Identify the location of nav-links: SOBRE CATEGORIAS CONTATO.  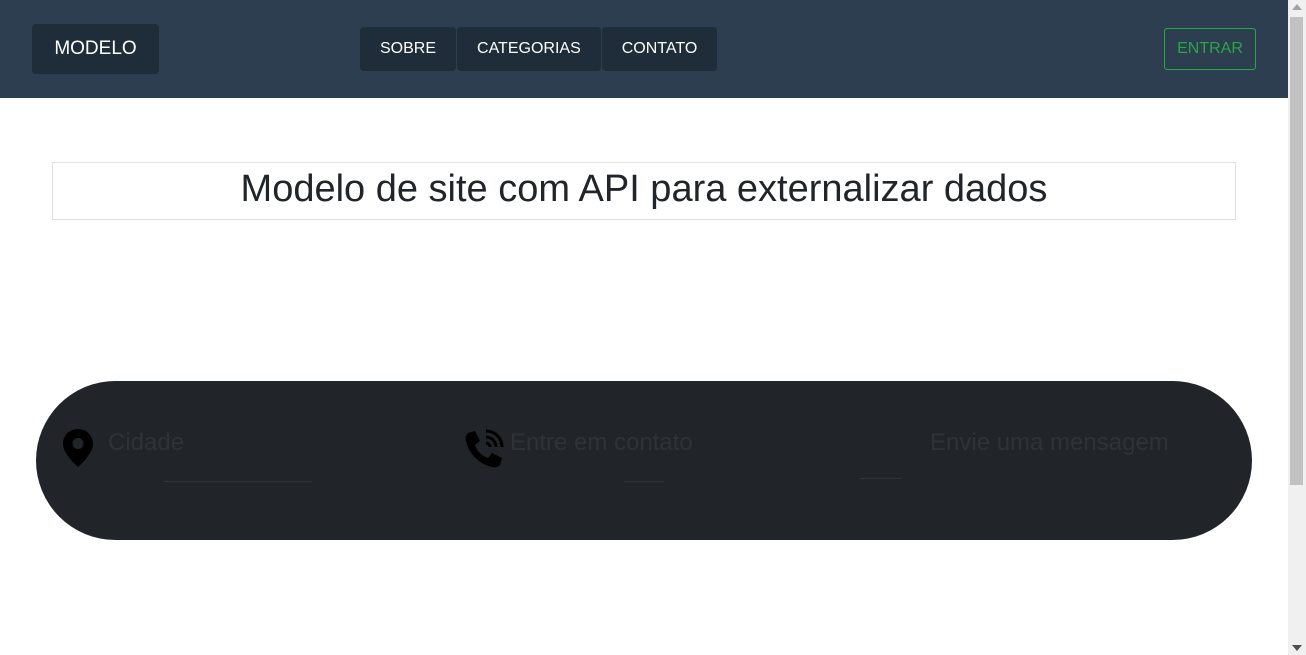
(539, 49).